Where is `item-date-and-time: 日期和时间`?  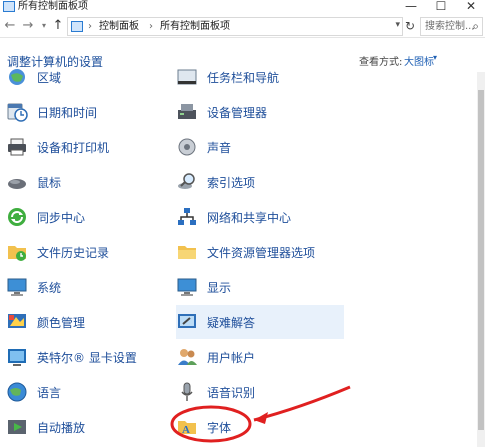 item-date-and-time: 日期和时间 is located at coordinates (86, 112).